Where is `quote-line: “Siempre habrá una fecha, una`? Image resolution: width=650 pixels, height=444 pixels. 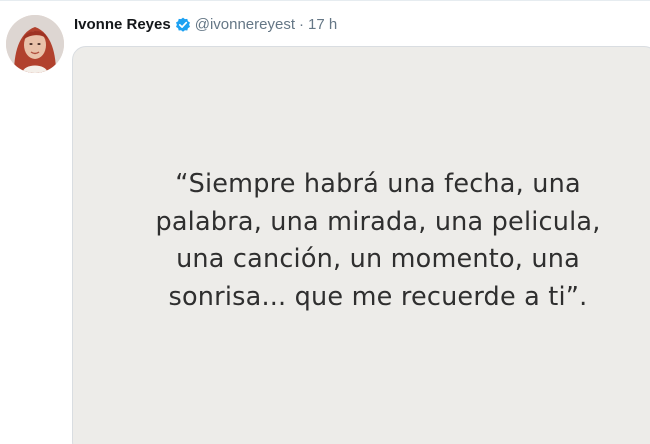 quote-line: “Siempre habrá una fecha, una is located at coordinates (378, 184).